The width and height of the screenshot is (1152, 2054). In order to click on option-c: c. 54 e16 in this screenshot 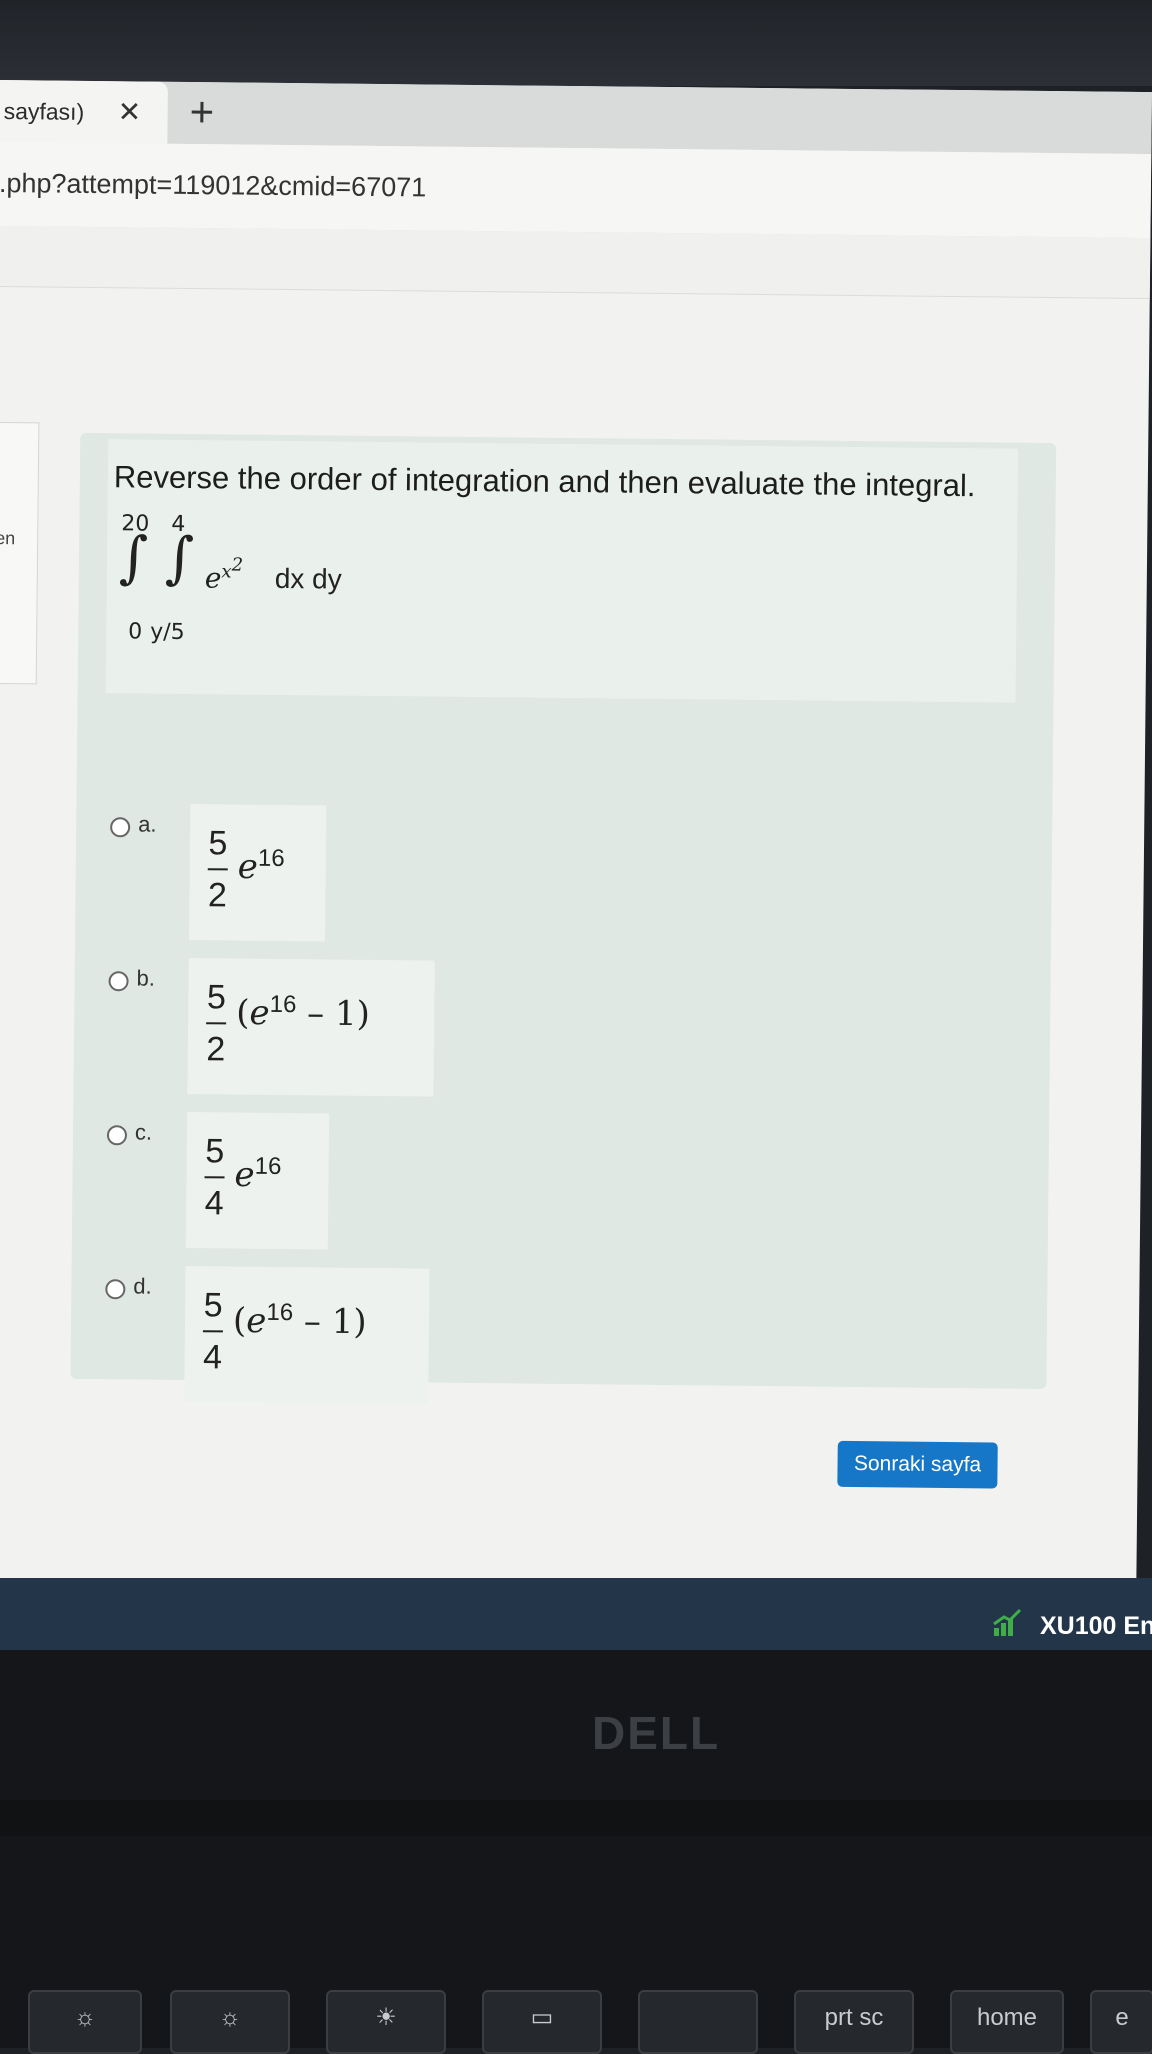, I will do `click(266, 1181)`.